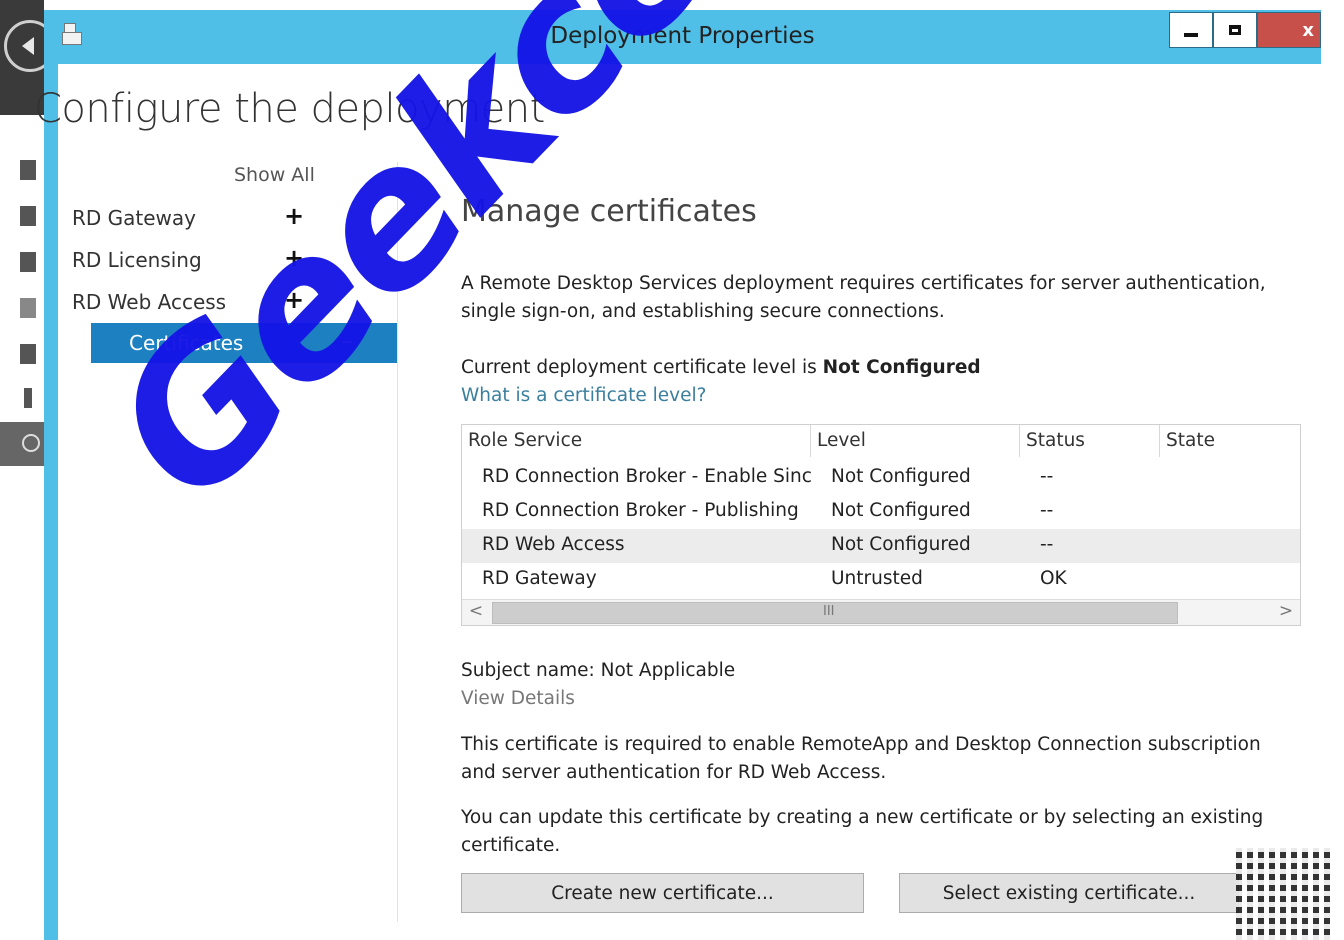 This screenshot has width=1344, height=940. What do you see at coordinates (647, 476) in the screenshot?
I see `role-cell: RD Connection Broker - Enable Sinc` at bounding box center [647, 476].